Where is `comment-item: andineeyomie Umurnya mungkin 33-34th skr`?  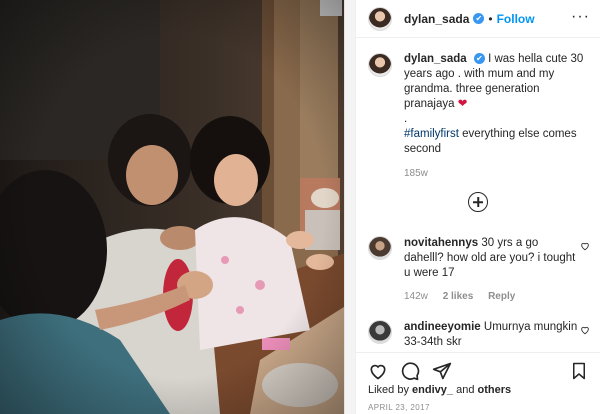
comment-item: andineeyomie Umurnya mungkin 33-34th skr is located at coordinates (481, 335).